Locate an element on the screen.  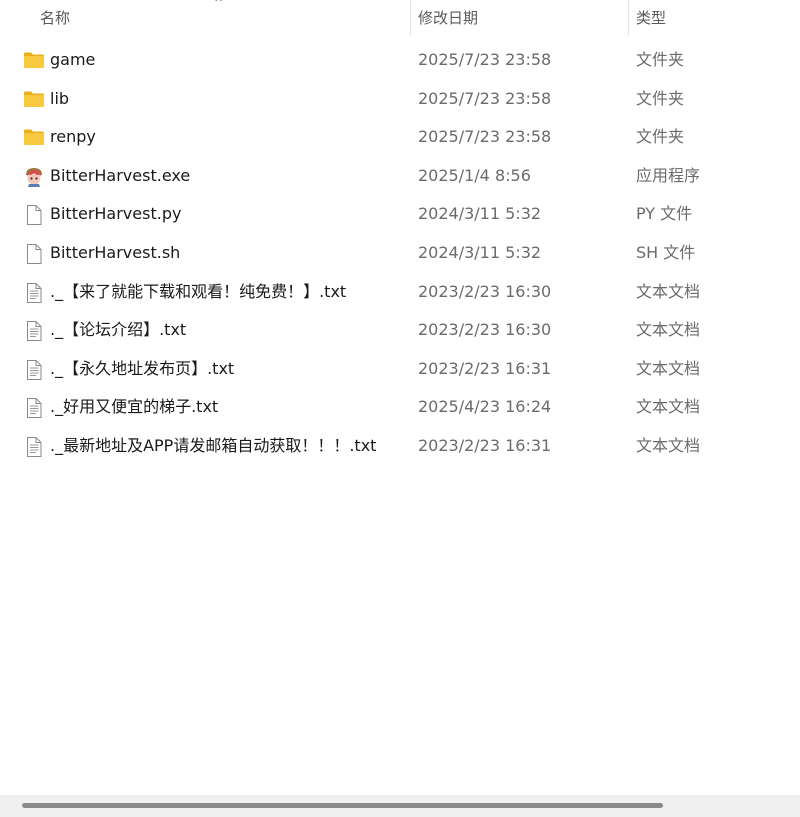
file-row: ._好用又便宜的梯子.txt 2025/4/23 16:24 文本文档 is located at coordinates (400, 407).